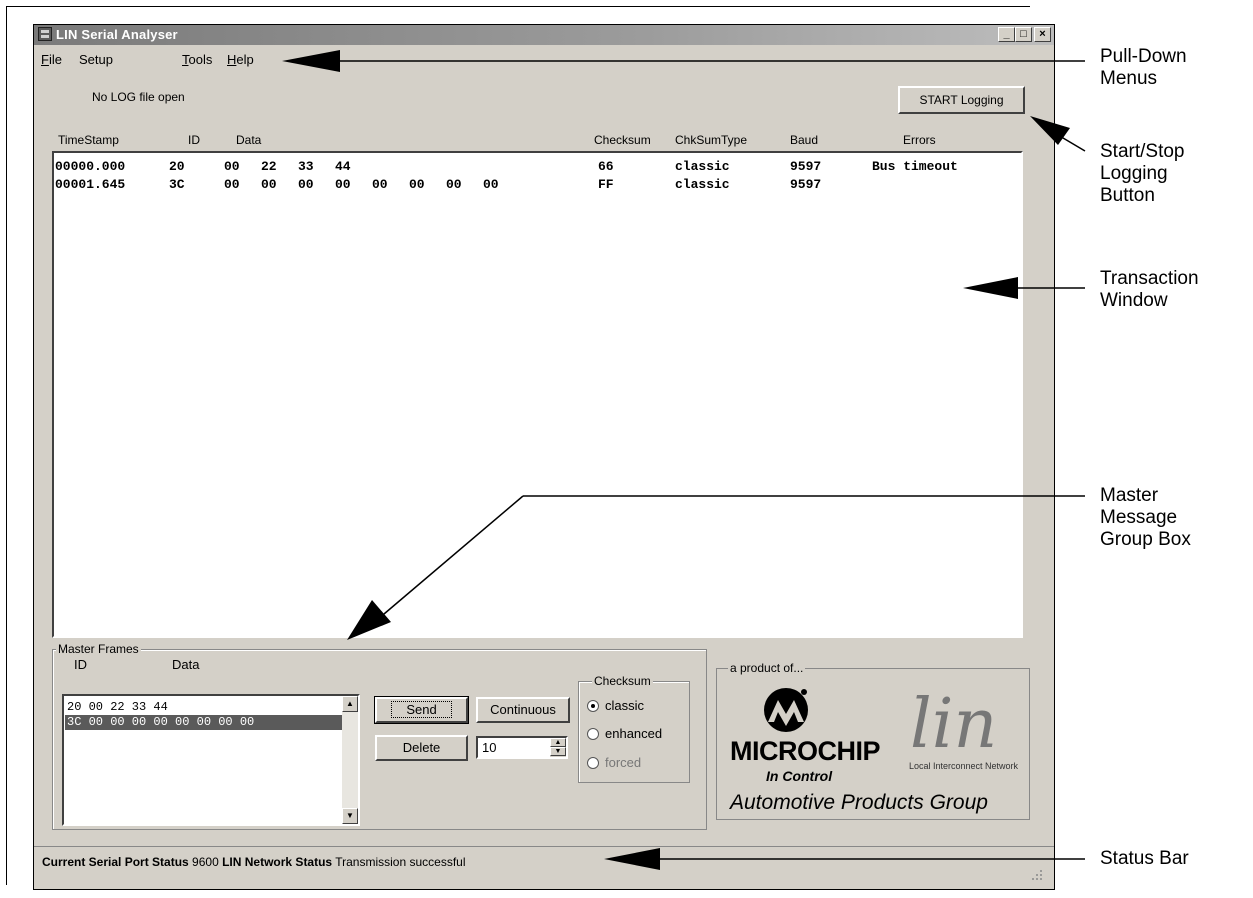  What do you see at coordinates (1142, 173) in the screenshot?
I see `callout-start-stop: Start/Stop Logging Button` at bounding box center [1142, 173].